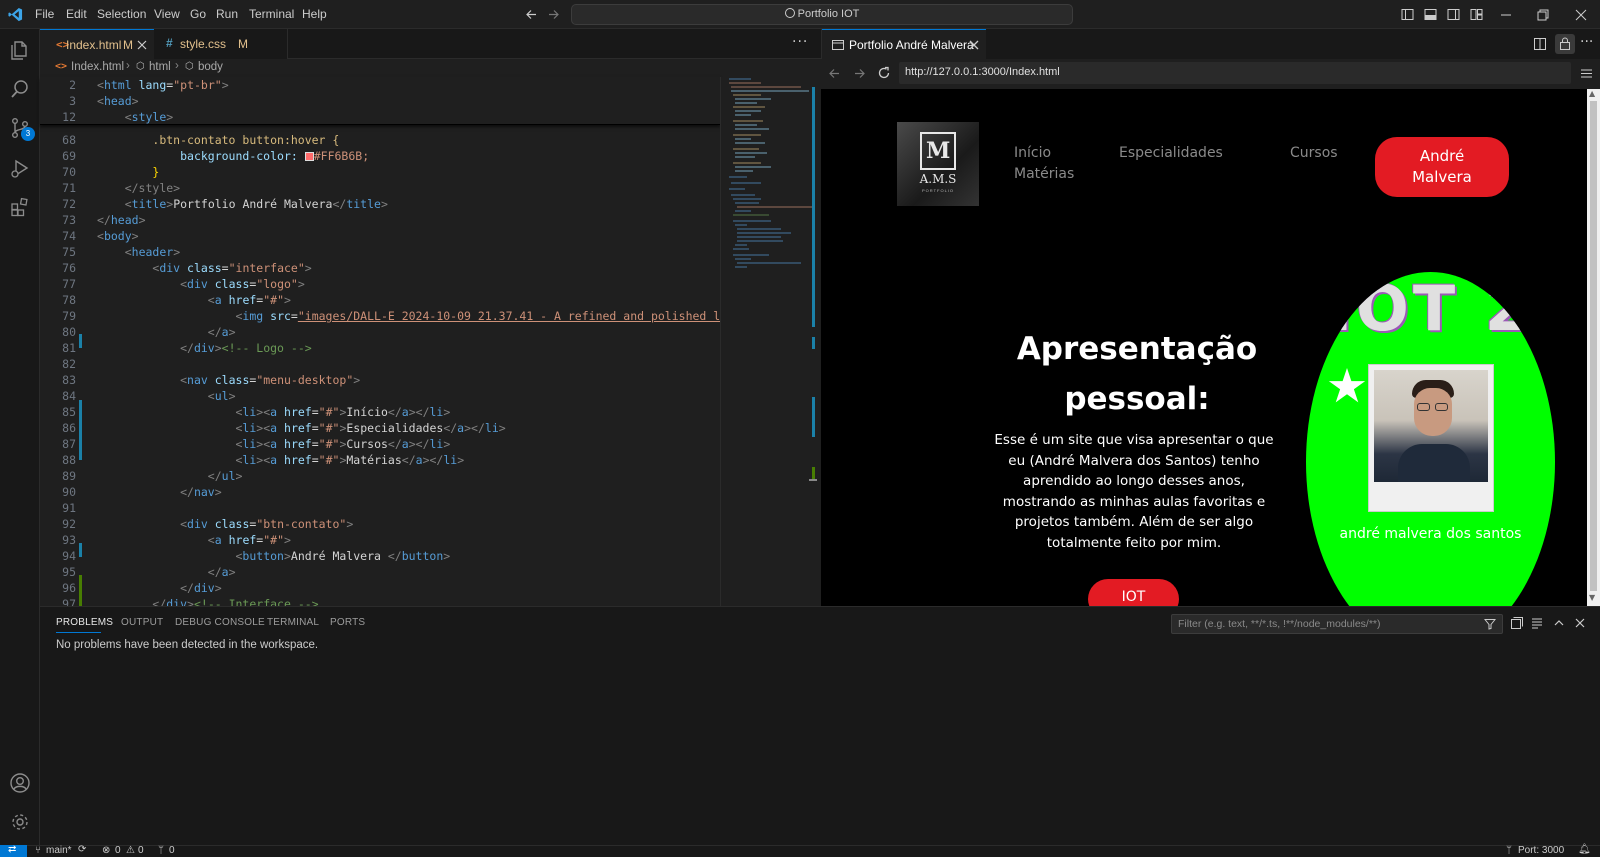 This screenshot has height=857, width=1600. I want to click on browser-forward-icon, so click(859, 73).